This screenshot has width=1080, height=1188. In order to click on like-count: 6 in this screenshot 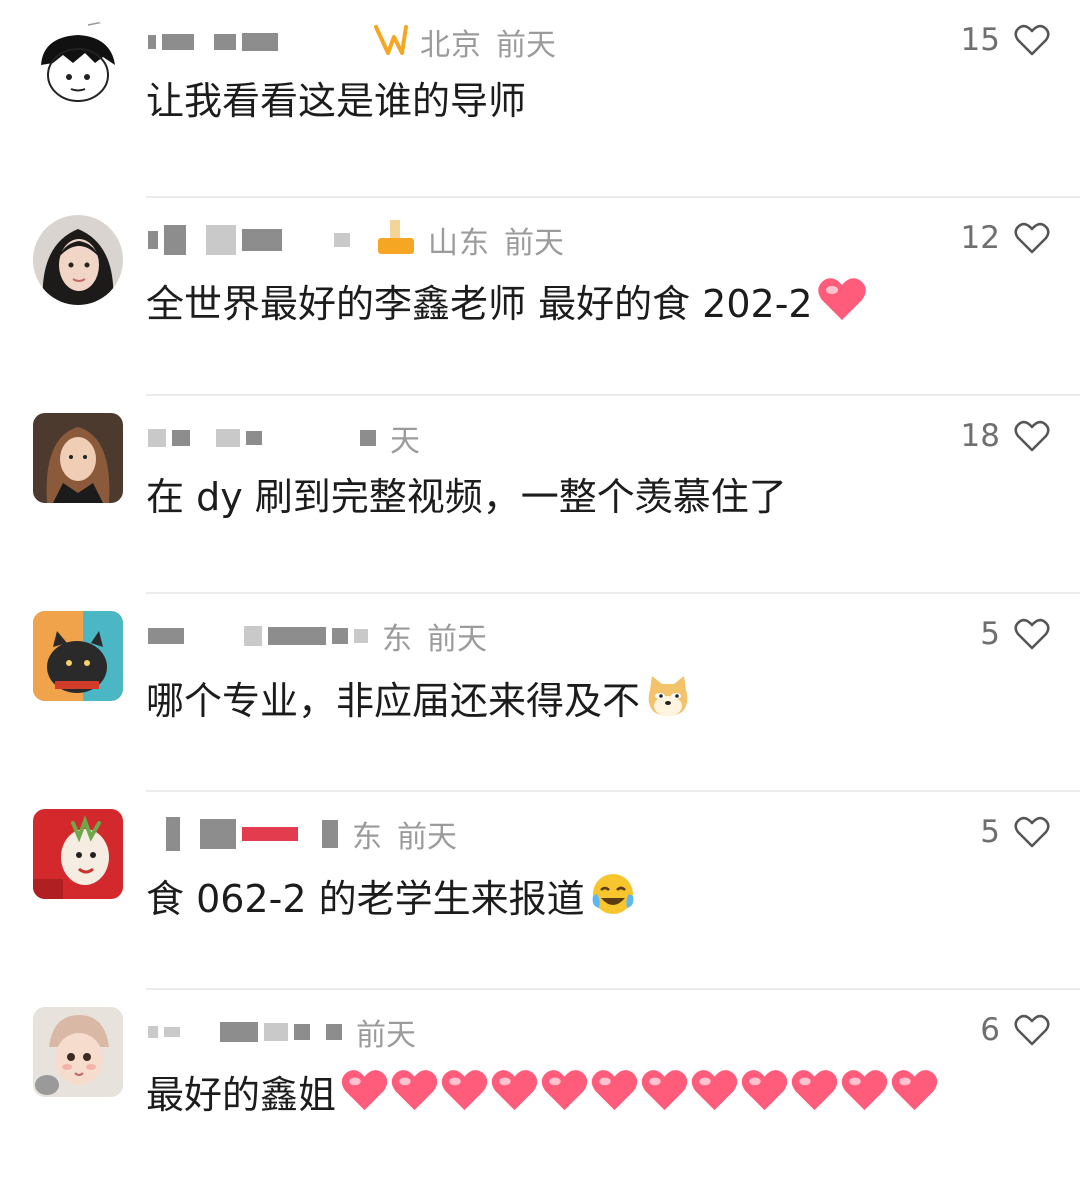, I will do `click(990, 1030)`.